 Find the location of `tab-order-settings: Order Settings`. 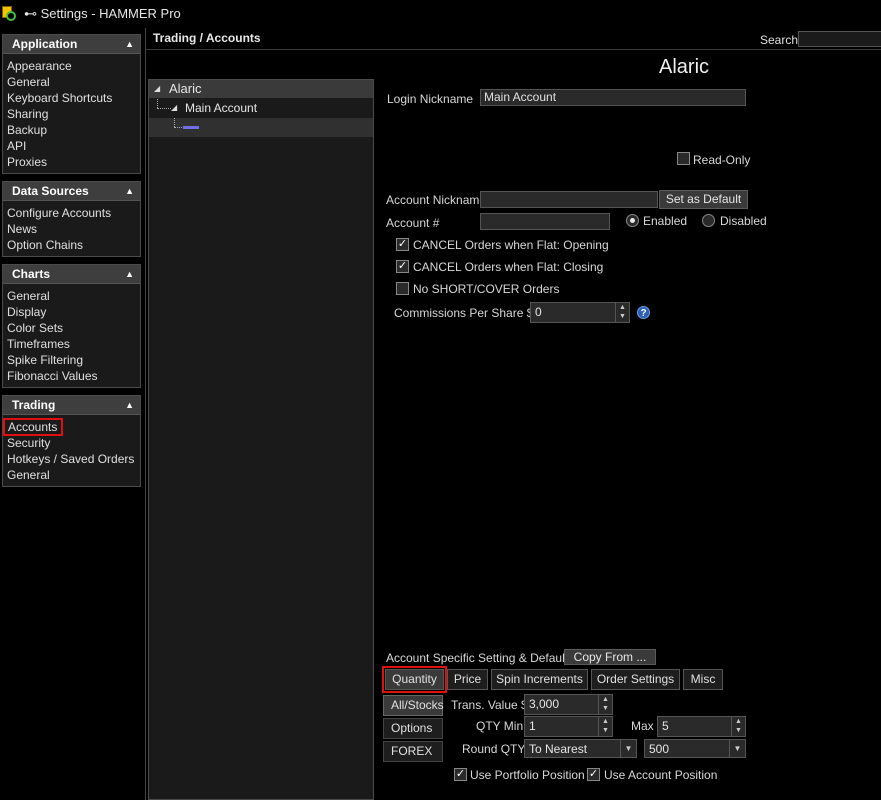

tab-order-settings: Order Settings is located at coordinates (635, 679).